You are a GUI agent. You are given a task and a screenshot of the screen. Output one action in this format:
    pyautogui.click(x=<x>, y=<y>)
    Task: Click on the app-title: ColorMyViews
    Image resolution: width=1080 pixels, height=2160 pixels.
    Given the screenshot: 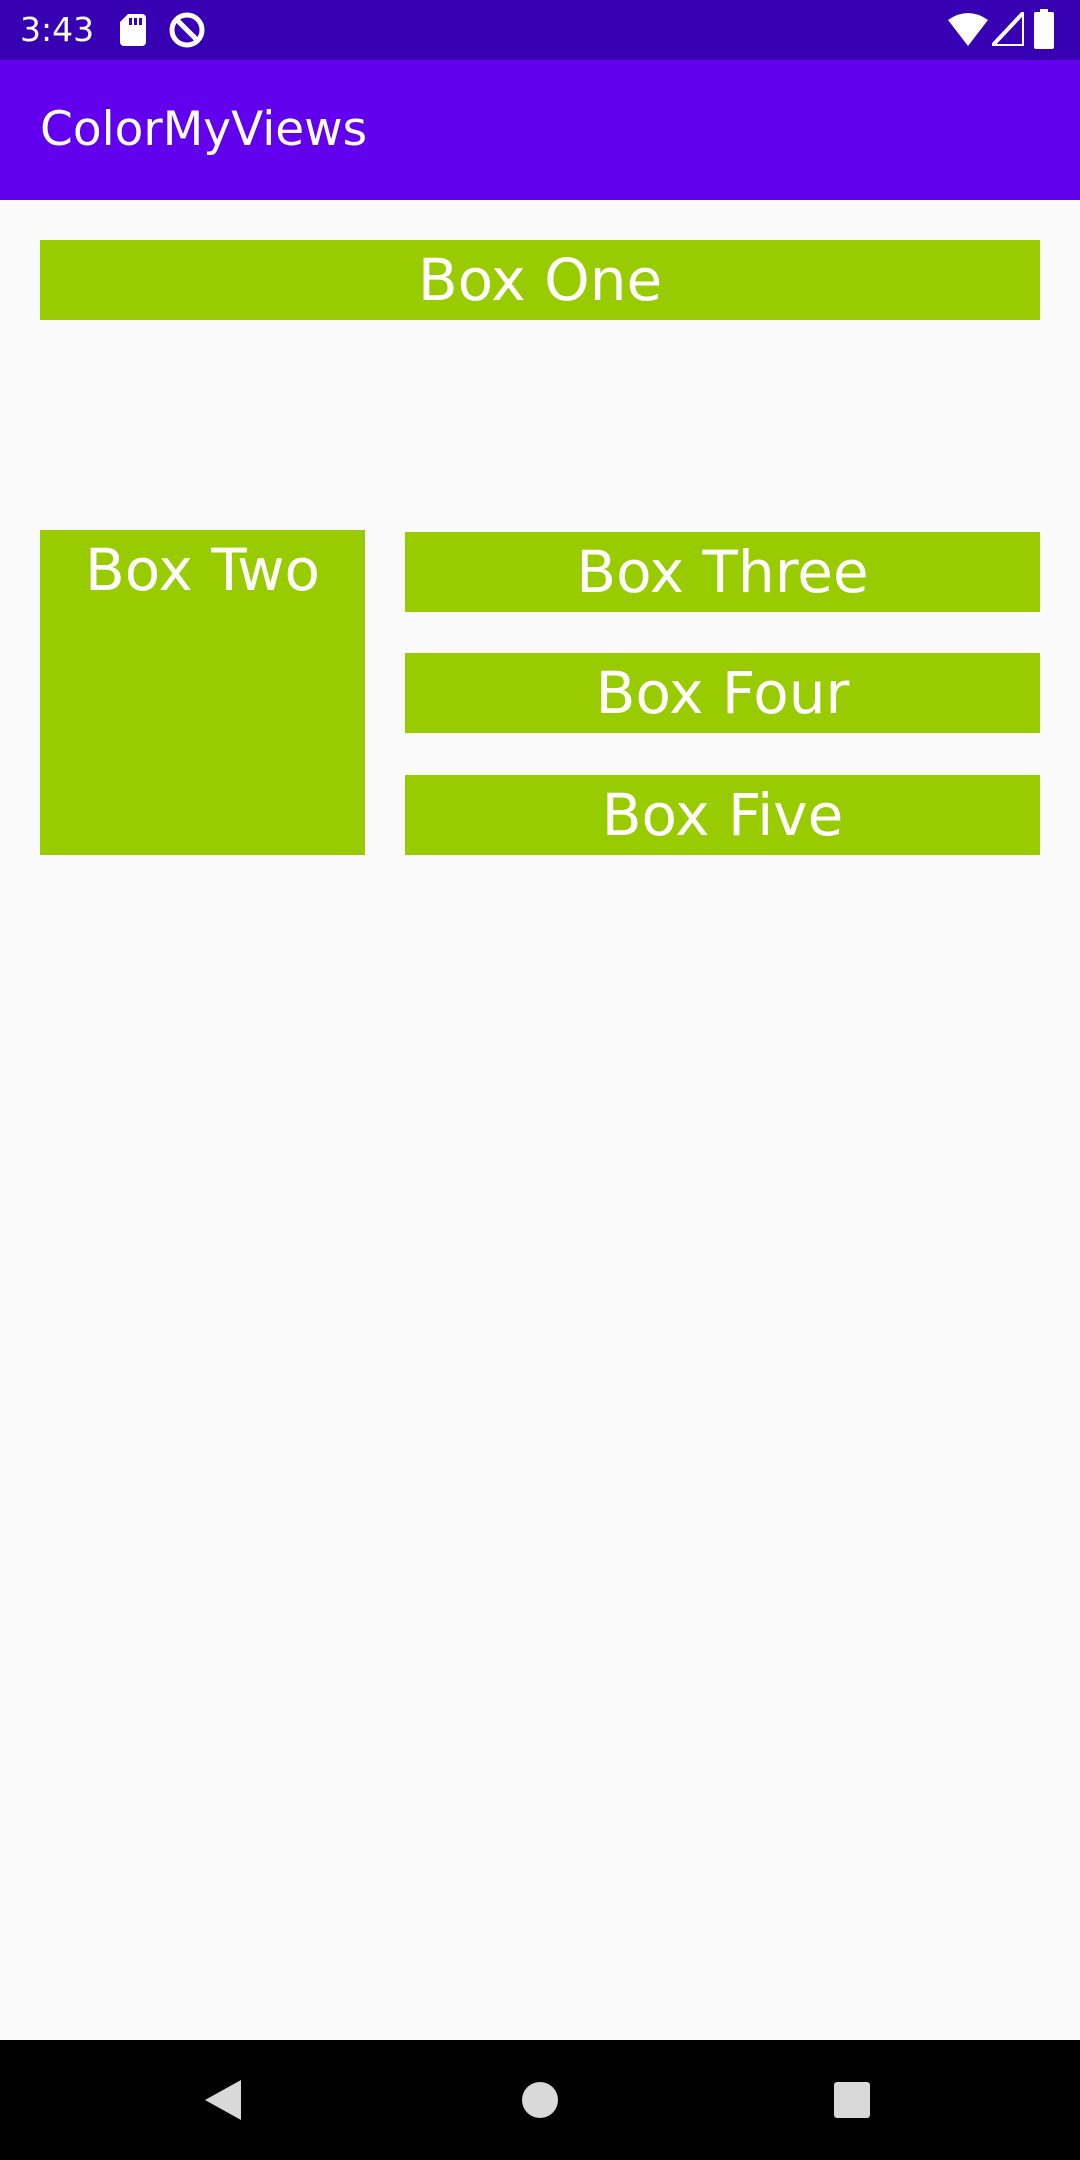 What is the action you would take?
    pyautogui.click(x=204, y=129)
    